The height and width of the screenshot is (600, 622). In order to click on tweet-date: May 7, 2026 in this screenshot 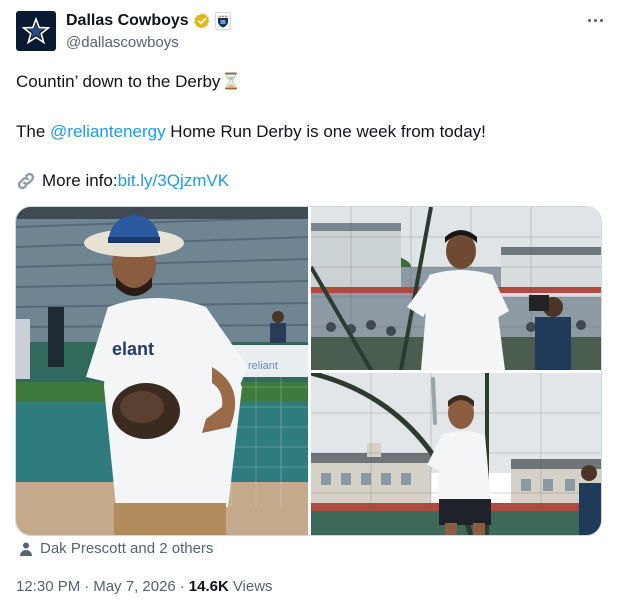, I will do `click(134, 586)`.